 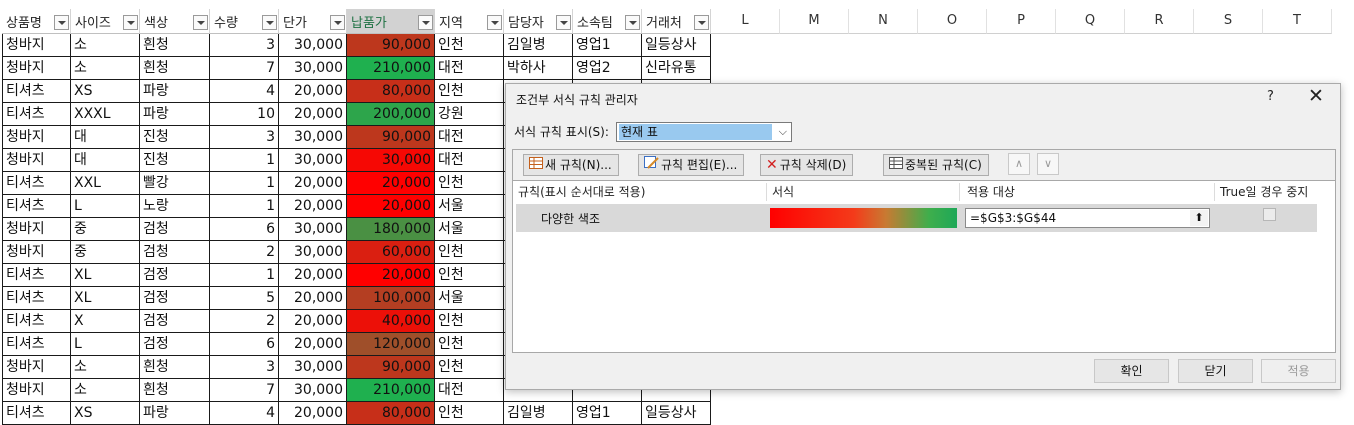 I want to click on table-cell: 3, so click(x=244, y=367).